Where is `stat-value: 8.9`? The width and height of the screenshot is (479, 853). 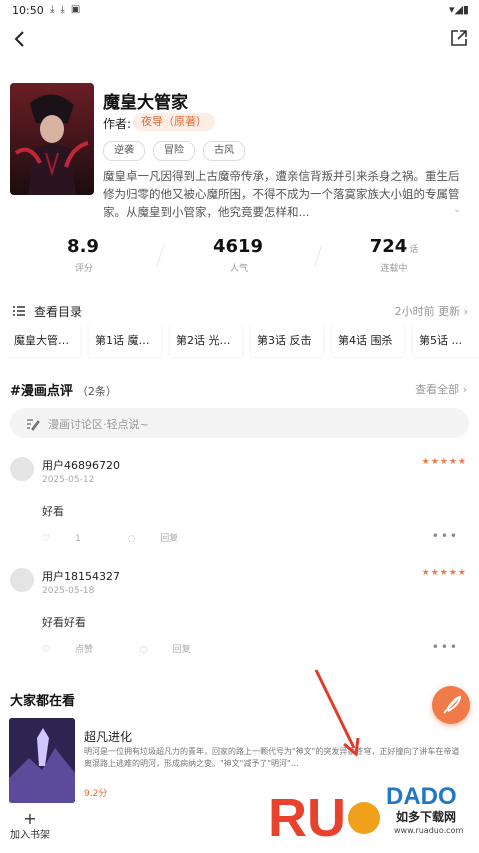
stat-value: 8.9 is located at coordinates (83, 246).